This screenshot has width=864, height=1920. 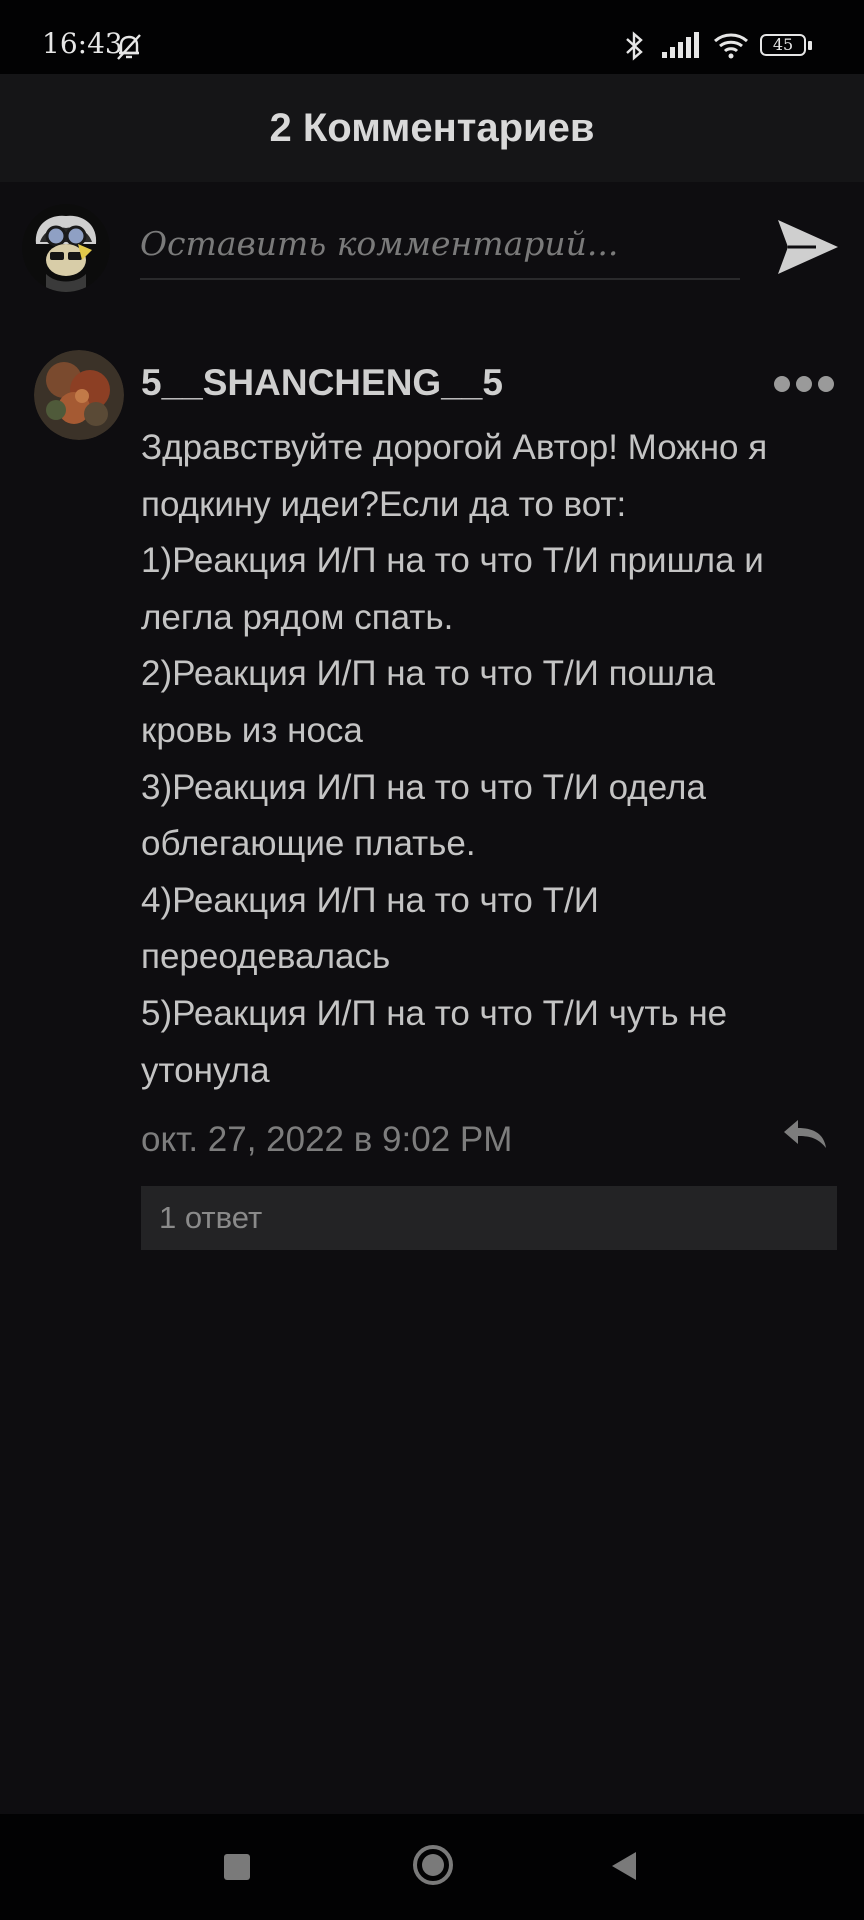 I want to click on comment-line: утонула, so click(x=205, y=1070).